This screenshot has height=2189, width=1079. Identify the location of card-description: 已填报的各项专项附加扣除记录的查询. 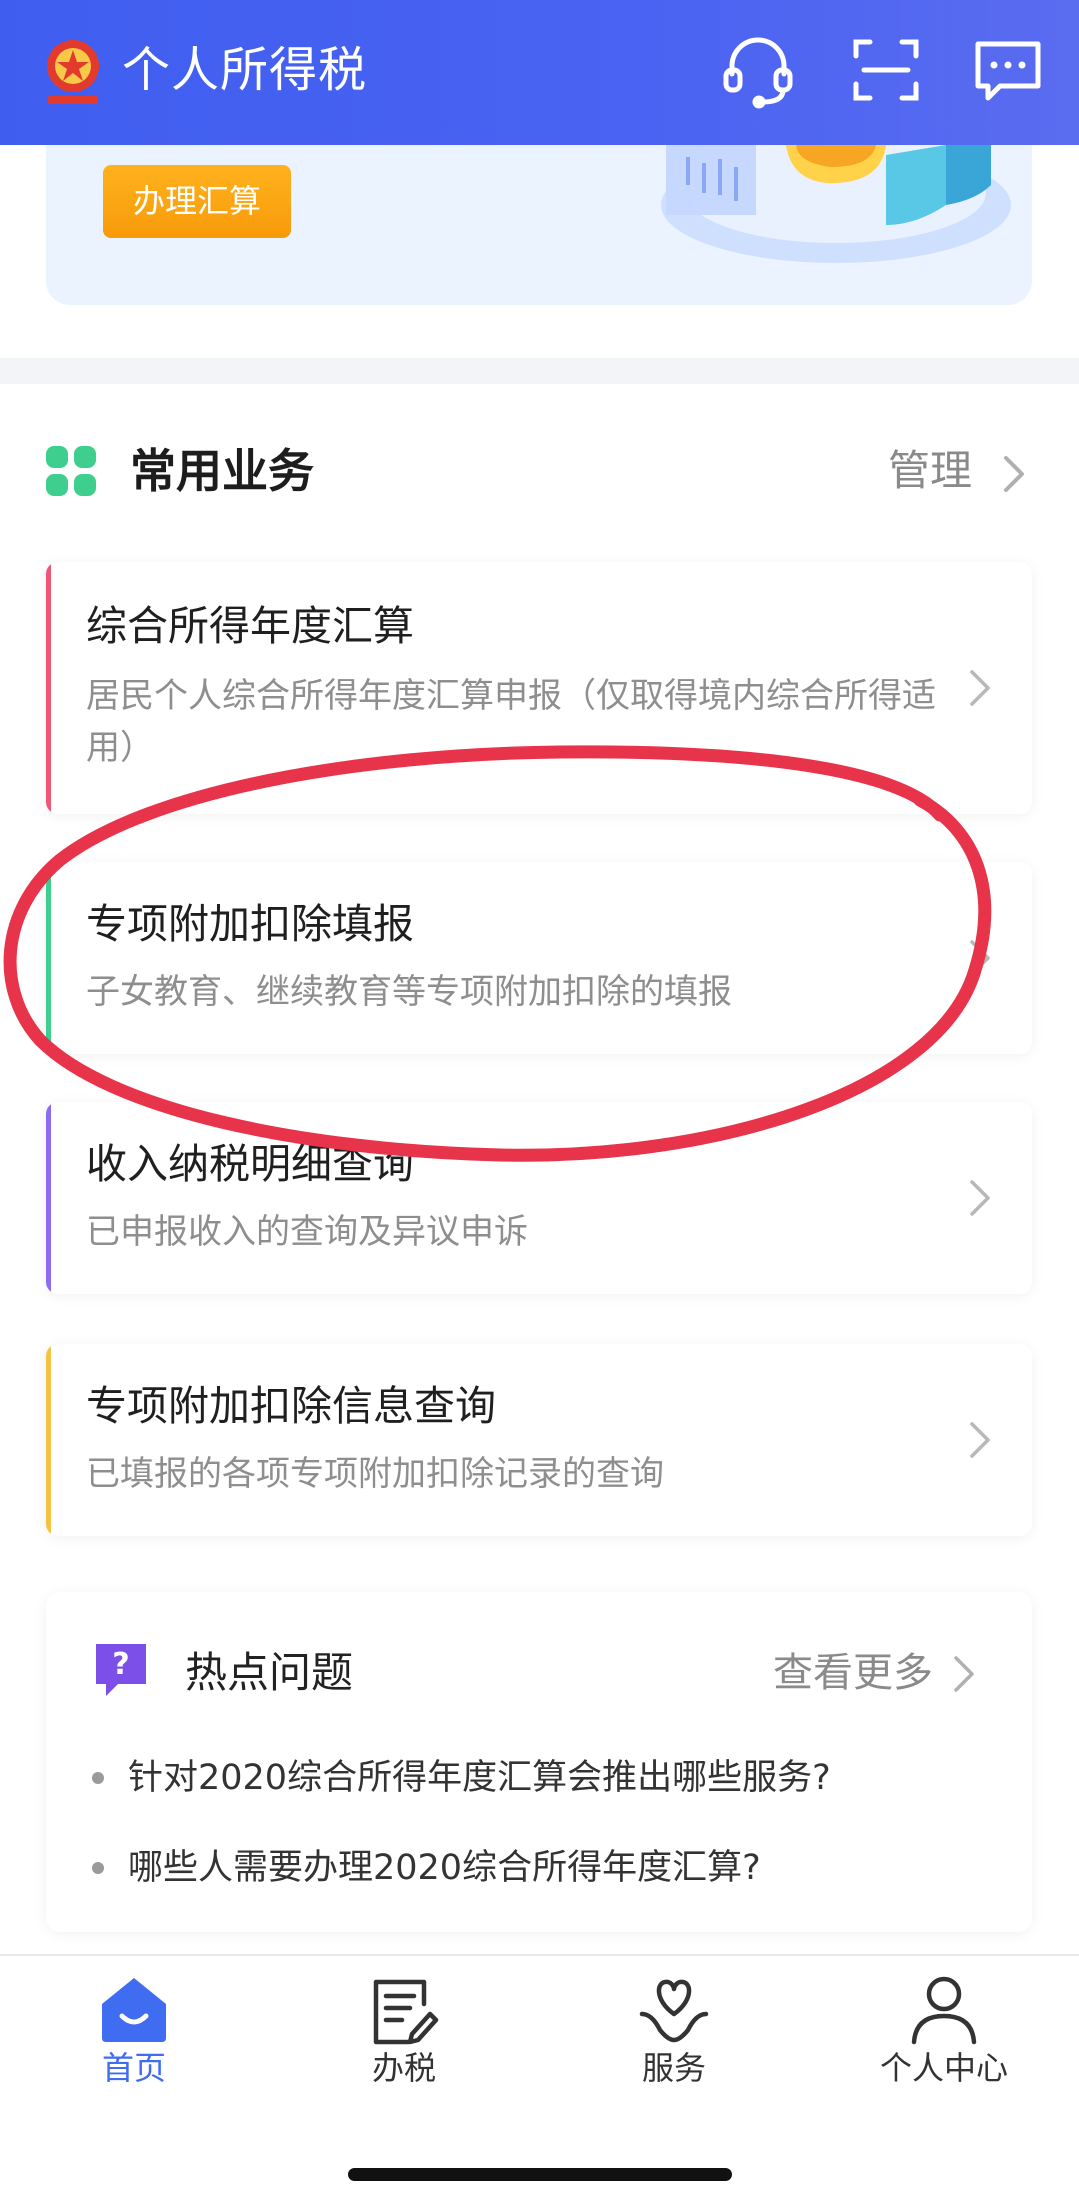
(375, 1474).